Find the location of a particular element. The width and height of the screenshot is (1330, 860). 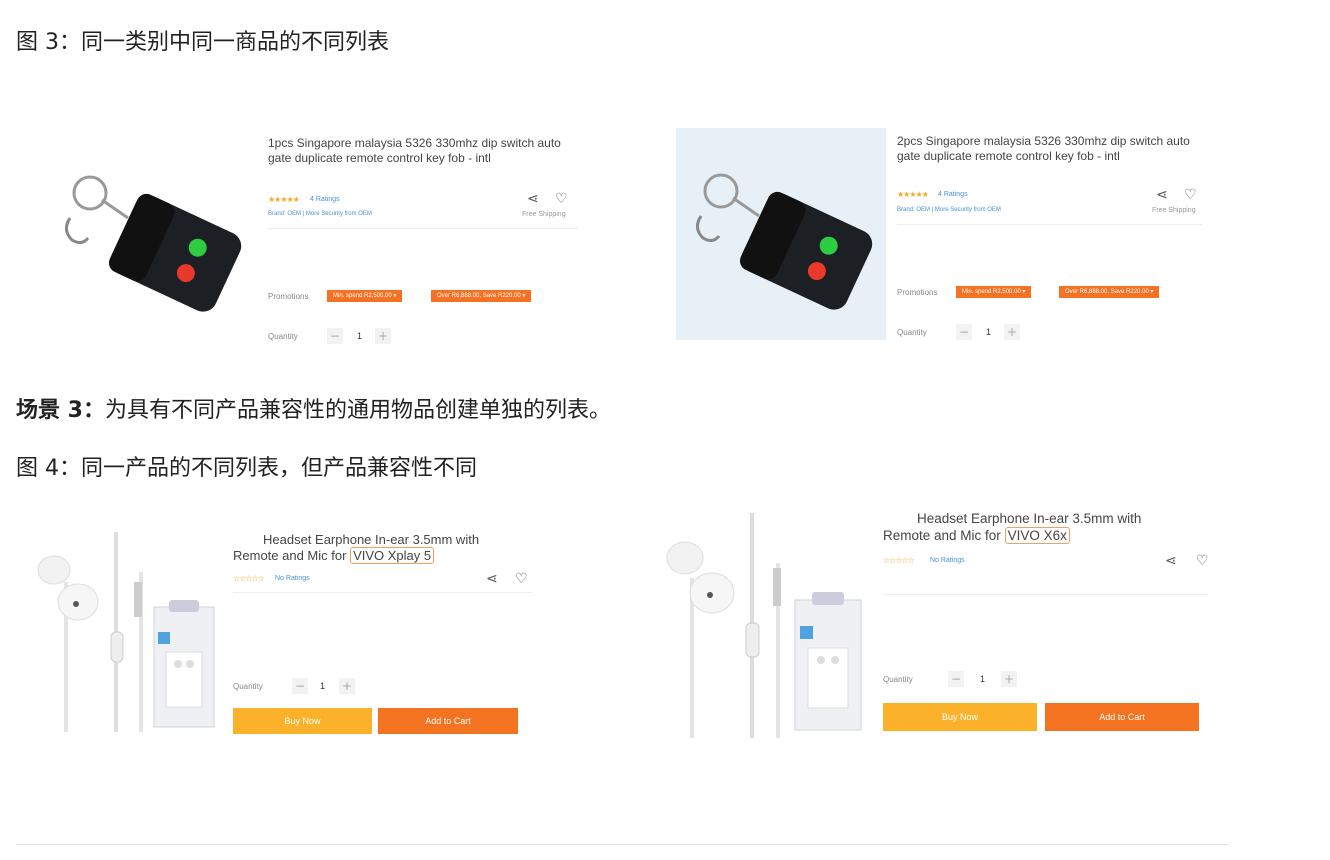

title-line-2: Remote and Mic for VIVO X6x is located at coordinates (1043, 535).